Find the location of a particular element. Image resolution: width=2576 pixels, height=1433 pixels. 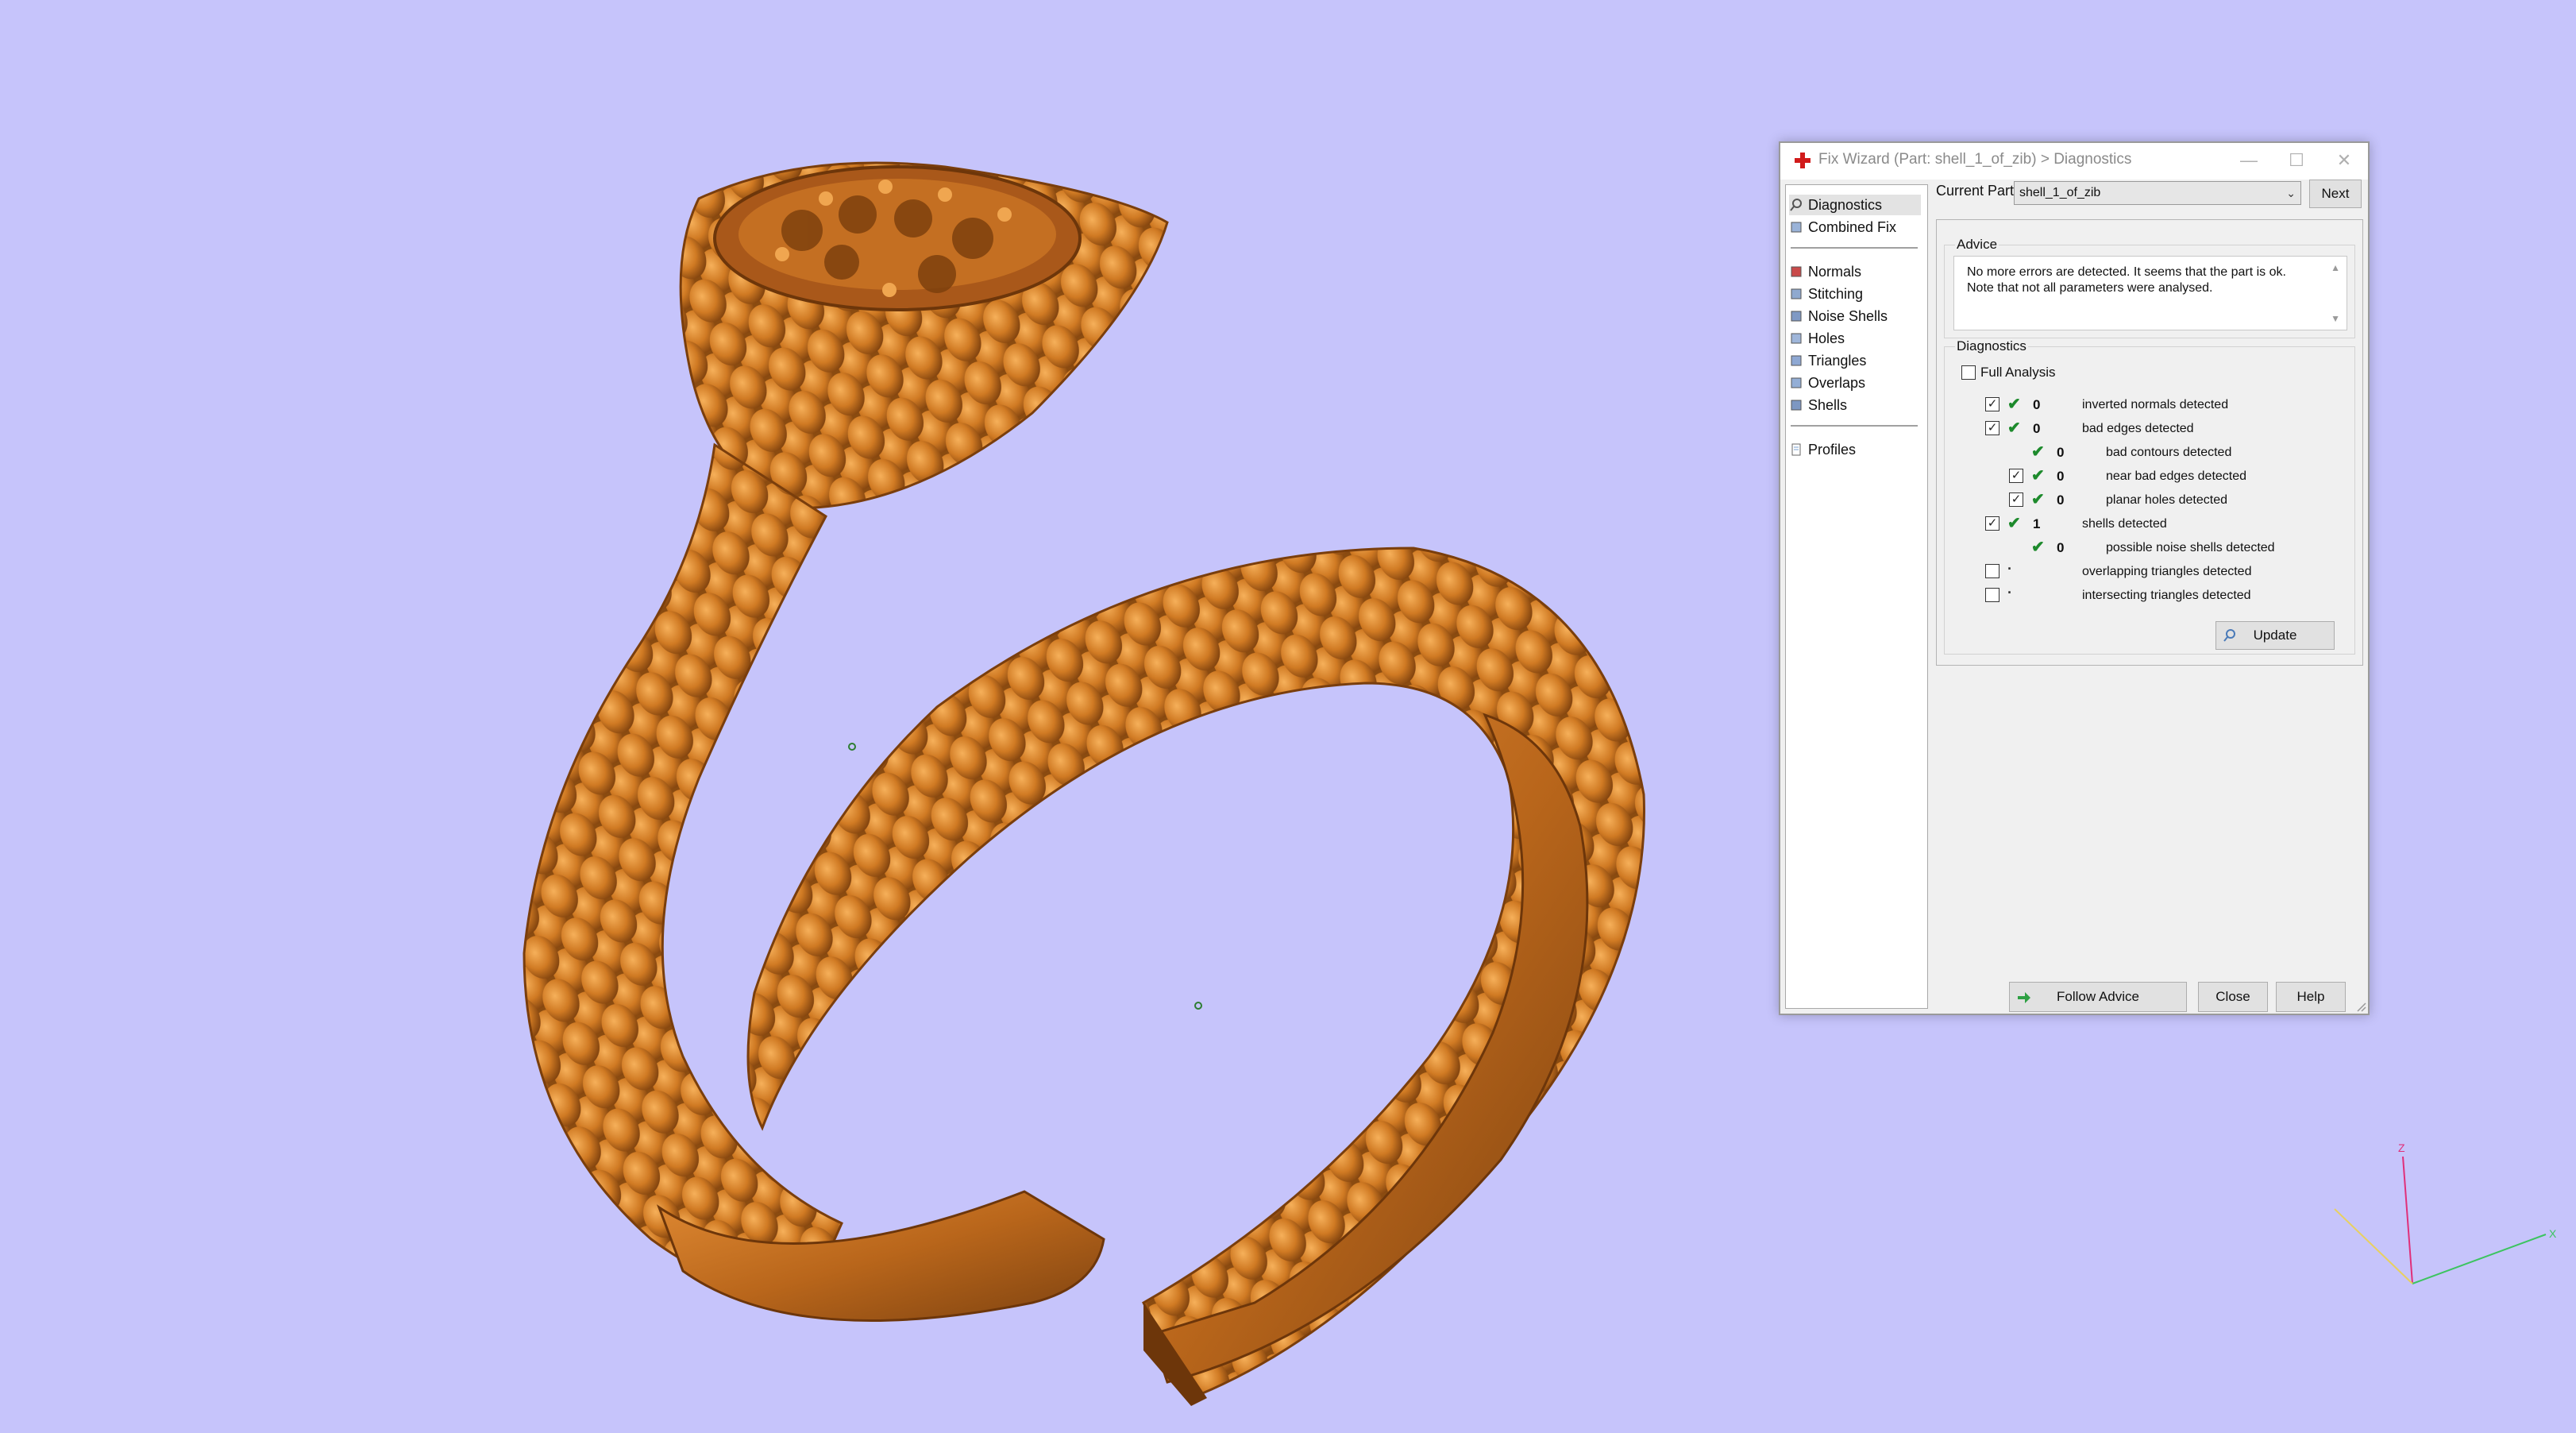

axis-z-label: Z is located at coordinates (2401, 1147).